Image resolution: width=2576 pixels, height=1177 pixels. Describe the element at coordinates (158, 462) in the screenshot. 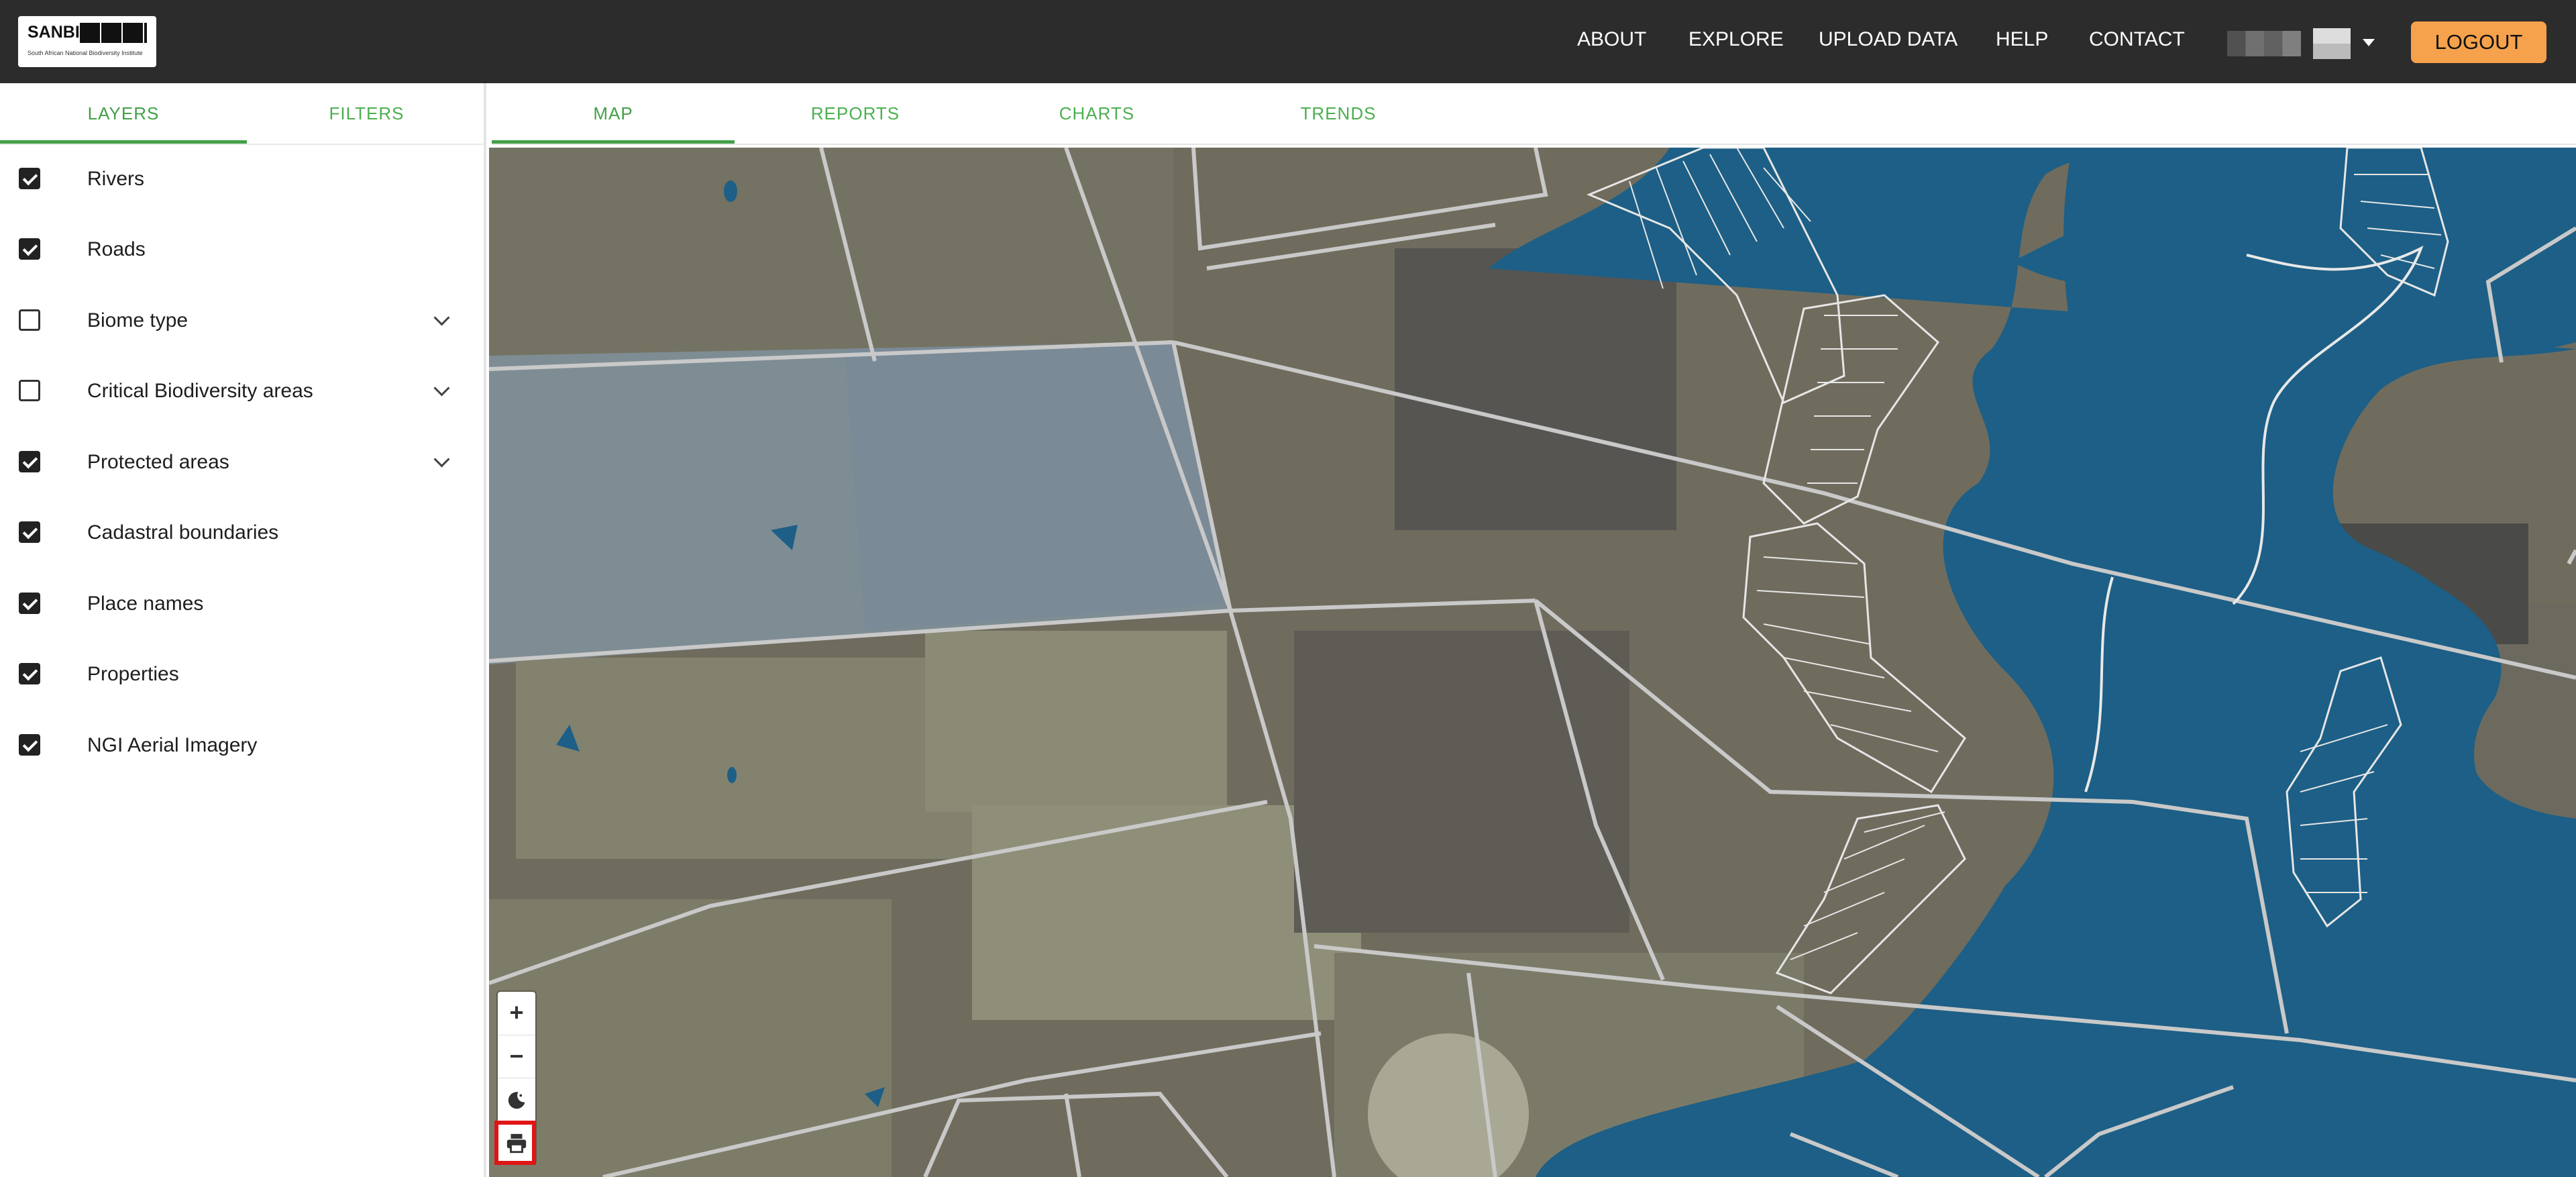

I see `layer-label: Protected areas` at that location.